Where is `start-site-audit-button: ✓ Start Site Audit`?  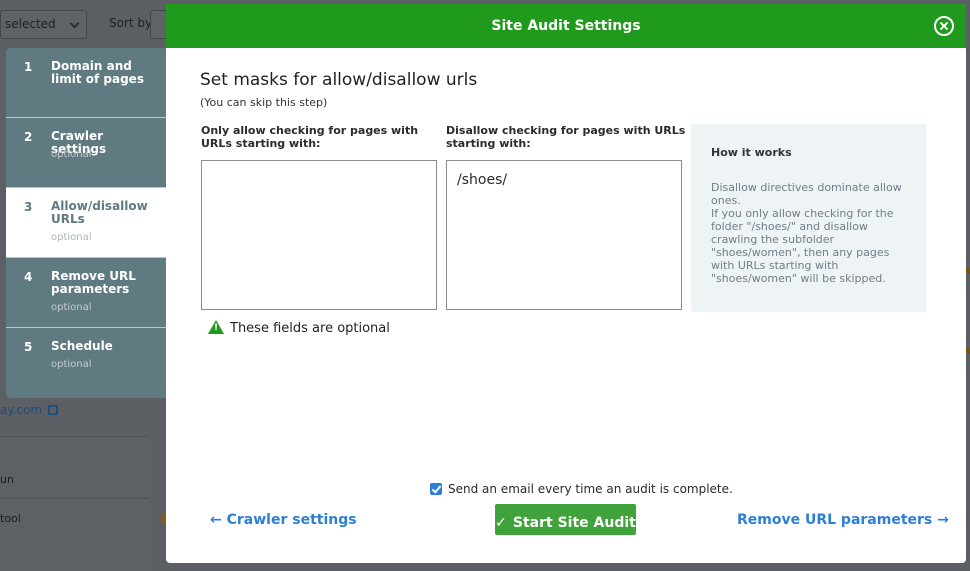
start-site-audit-button: ✓ Start Site Audit is located at coordinates (565, 519).